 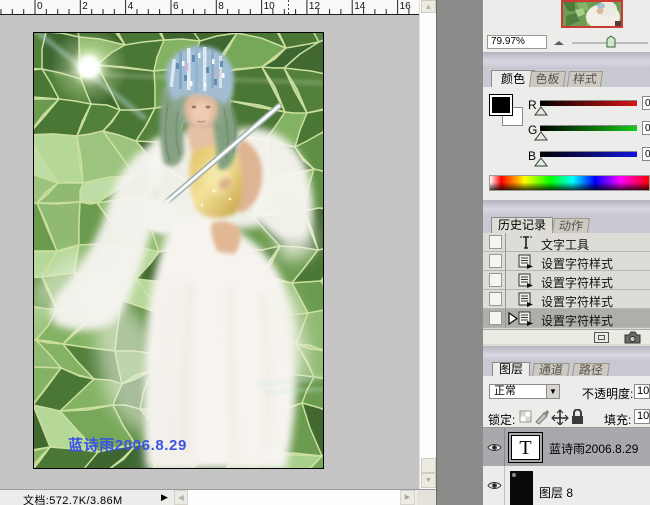 What do you see at coordinates (176, 6) in the screenshot?
I see `svg-text: 6` at bounding box center [176, 6].